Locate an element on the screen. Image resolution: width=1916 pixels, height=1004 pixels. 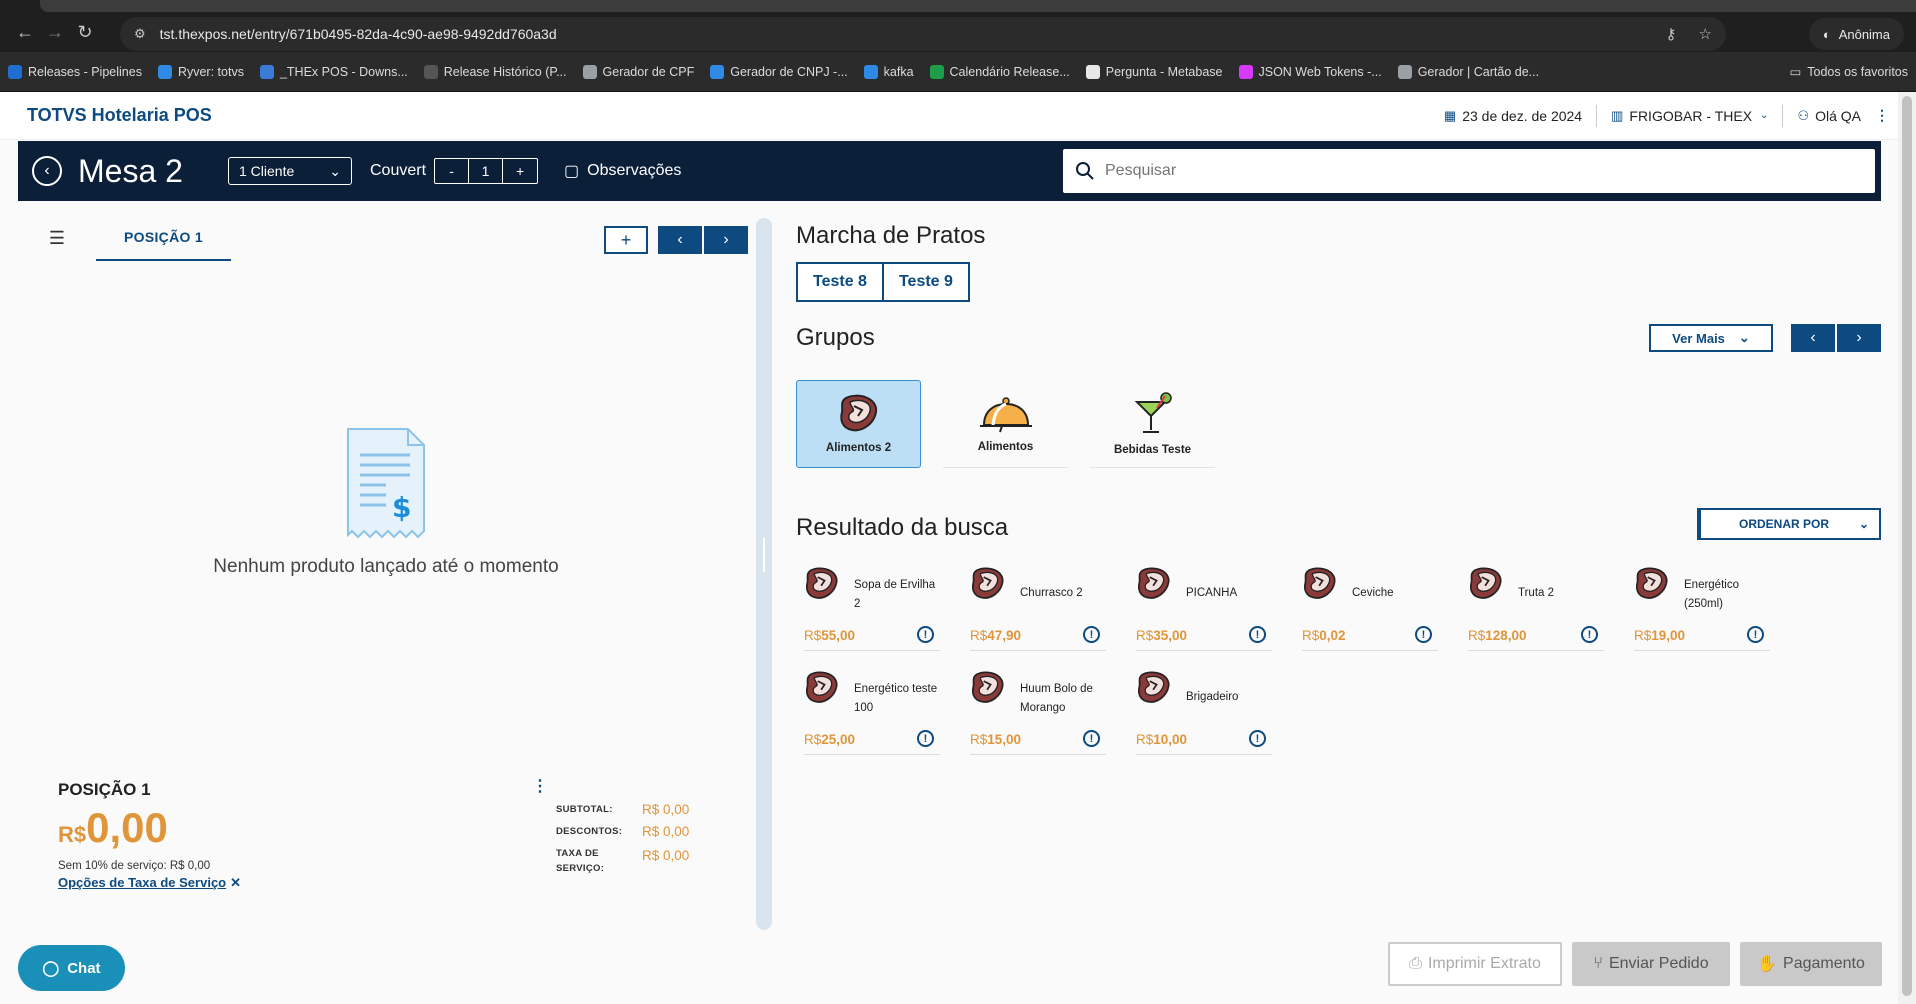
bookmark-label: kafka is located at coordinates (898, 71).